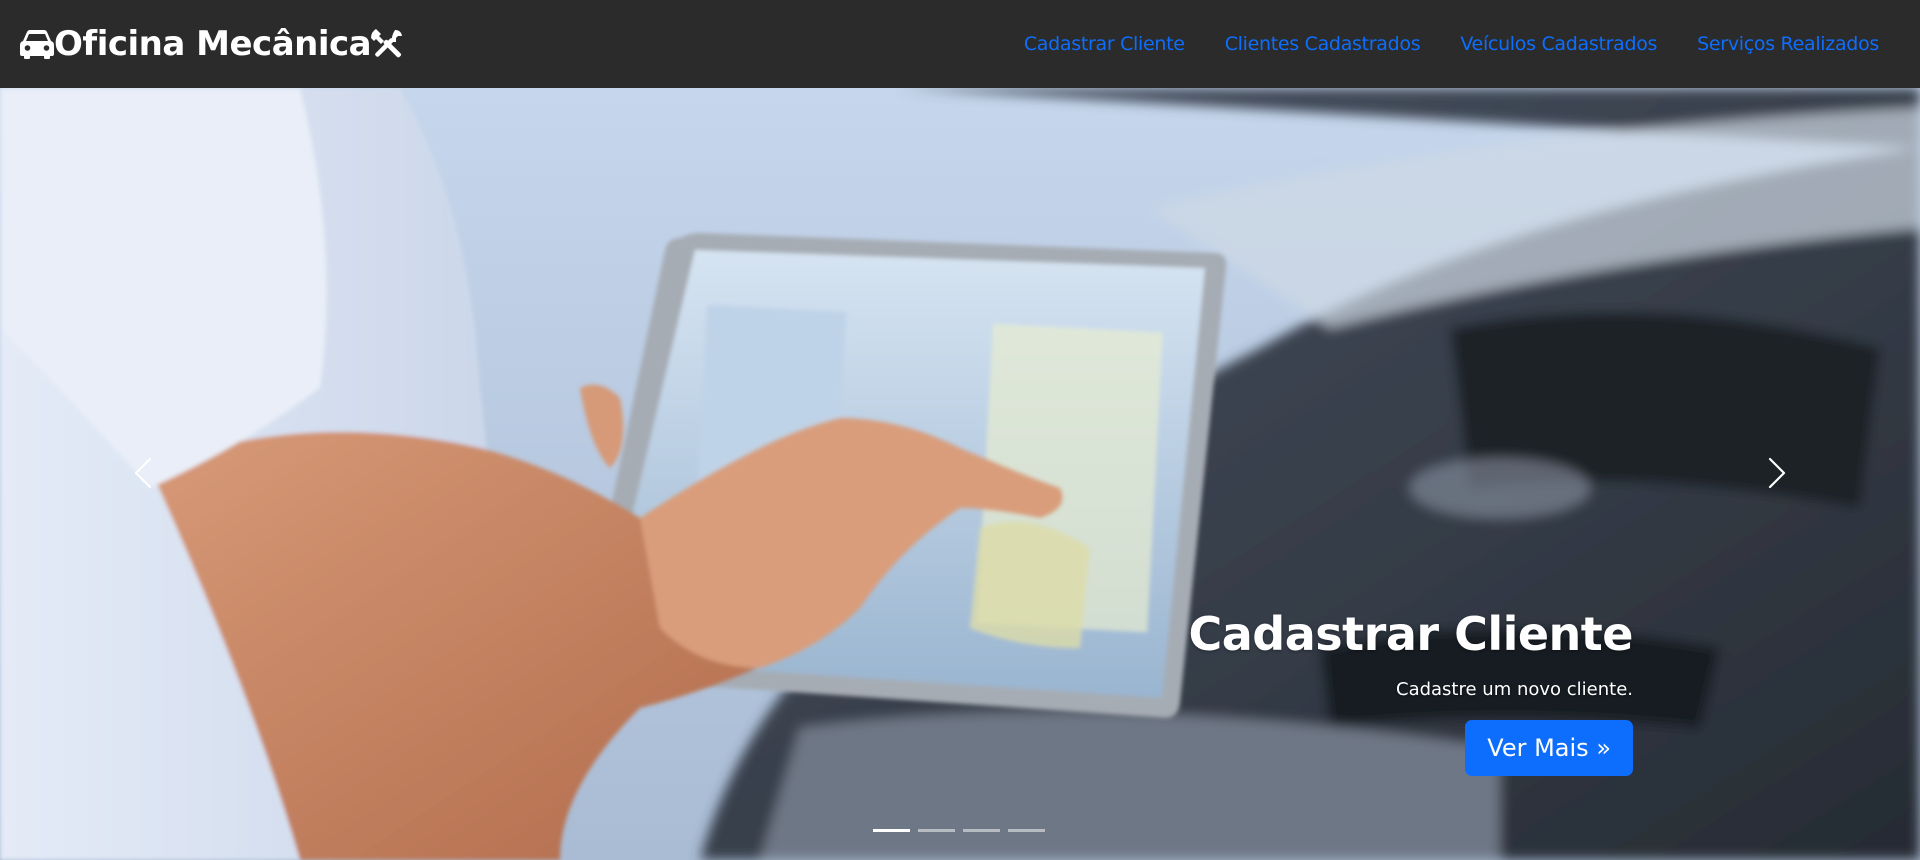  Describe the element at coordinates (387, 43) in the screenshot. I see `tools-icon` at that location.